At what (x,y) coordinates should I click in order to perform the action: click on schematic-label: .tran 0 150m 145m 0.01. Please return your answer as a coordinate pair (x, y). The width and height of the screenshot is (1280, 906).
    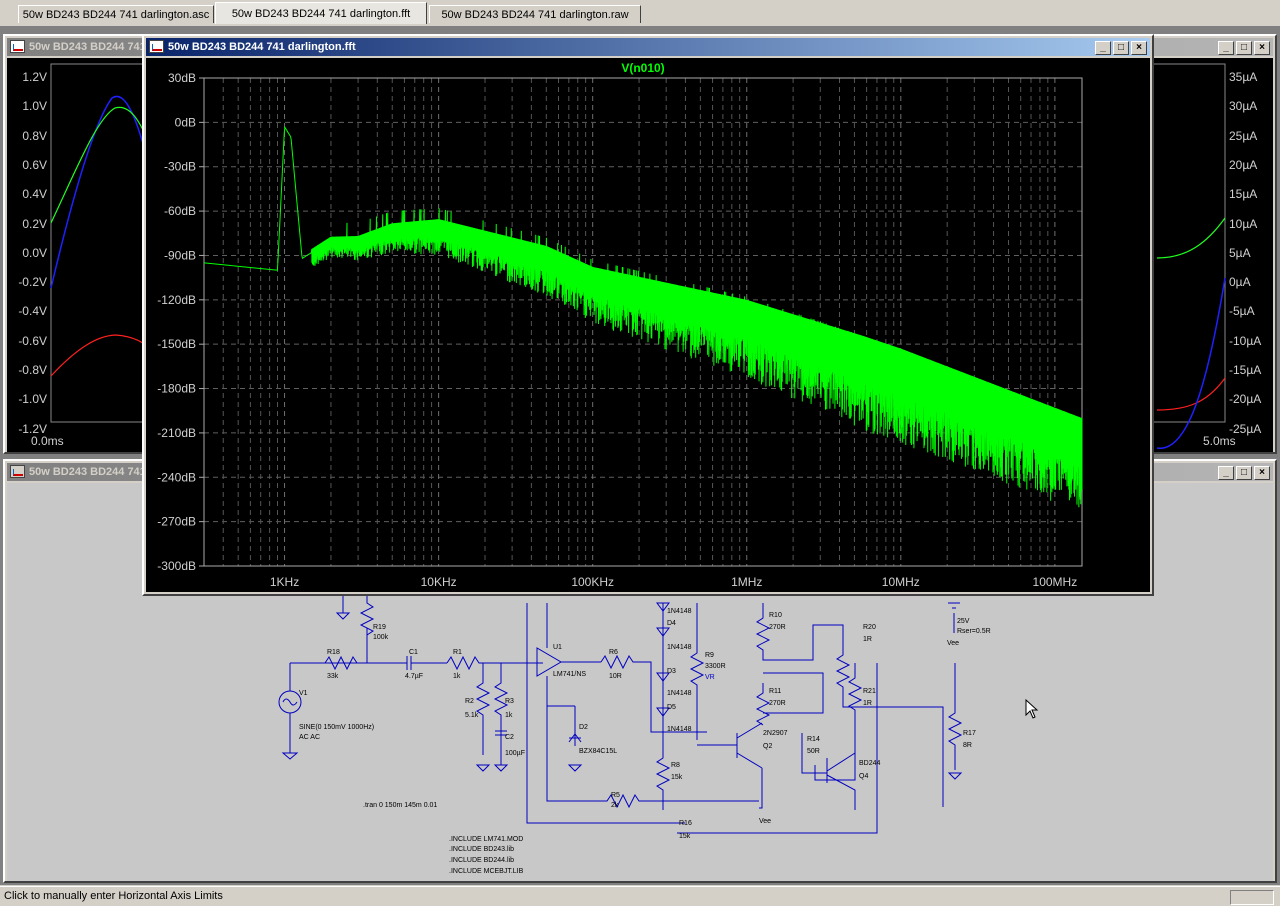
    Looking at the image, I should click on (400, 805).